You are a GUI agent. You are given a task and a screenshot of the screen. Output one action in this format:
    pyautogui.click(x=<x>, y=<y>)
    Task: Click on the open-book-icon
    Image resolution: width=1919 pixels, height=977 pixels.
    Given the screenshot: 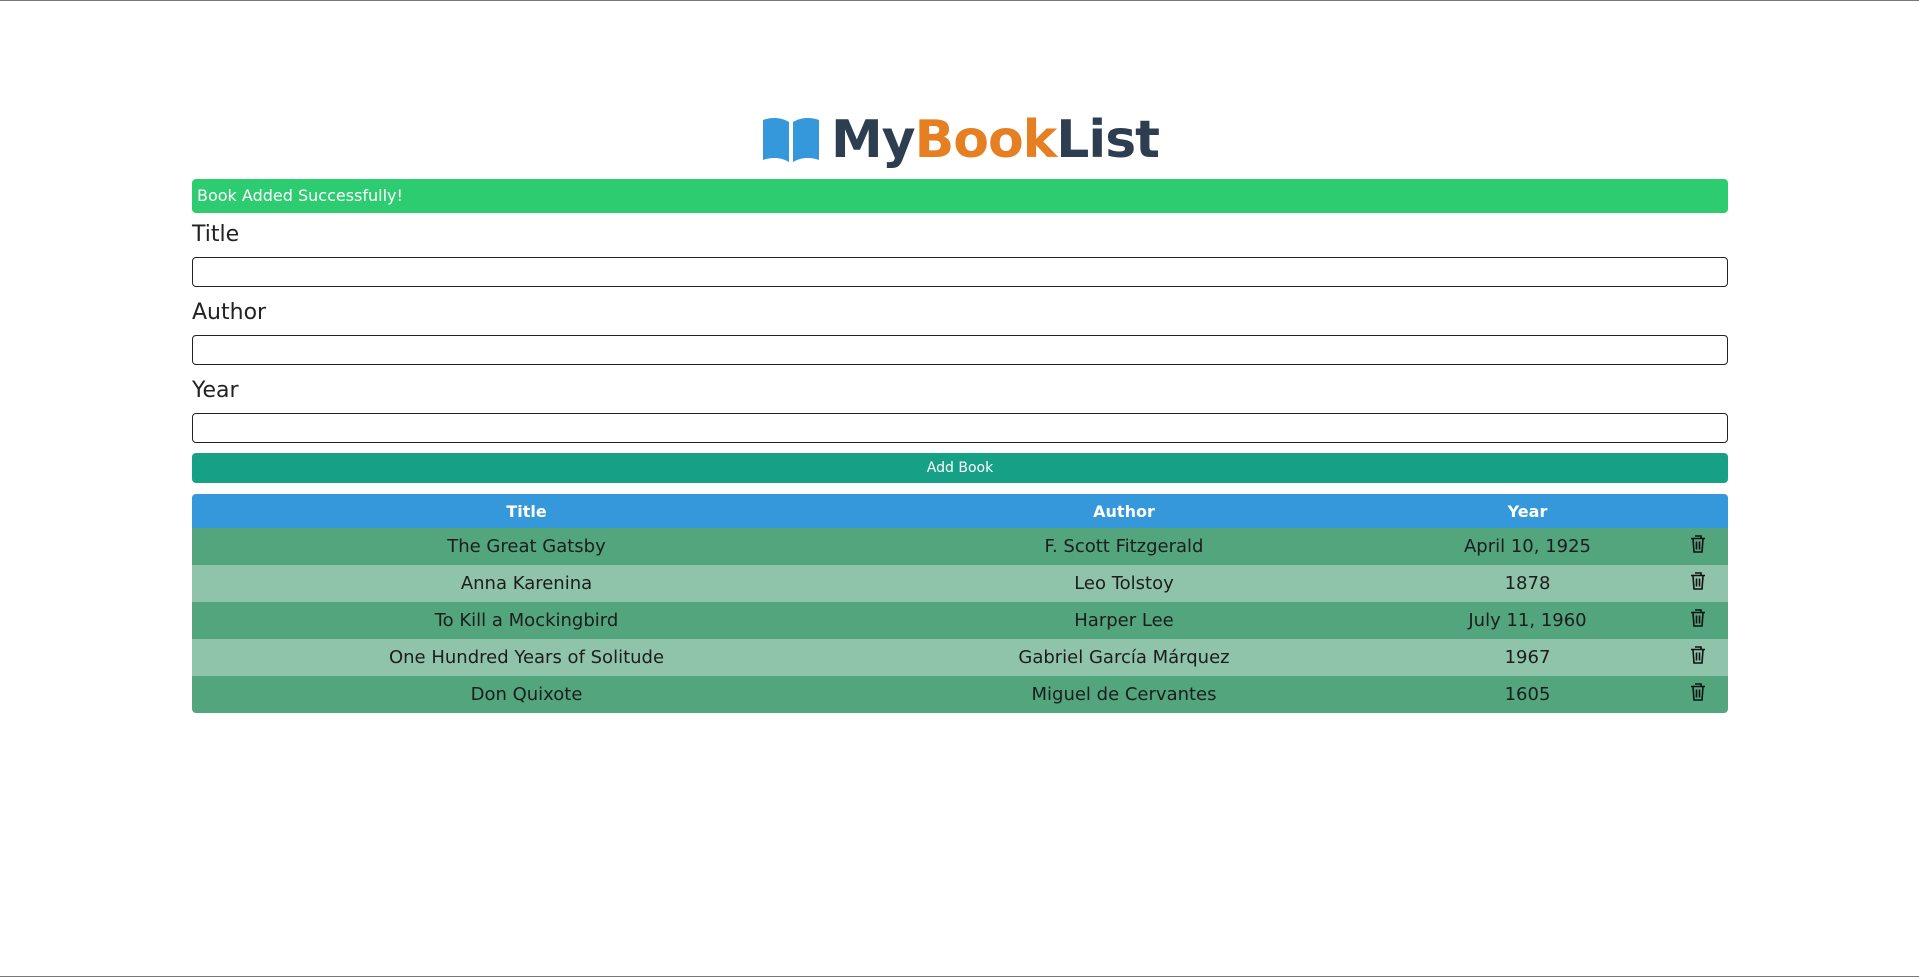 What is the action you would take?
    pyautogui.click(x=790, y=139)
    